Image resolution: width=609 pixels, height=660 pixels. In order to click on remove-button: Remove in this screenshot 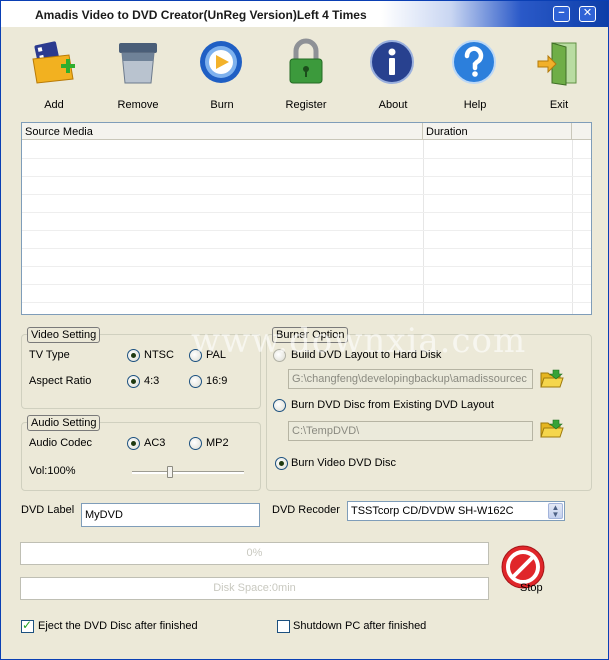, I will do `click(138, 78)`.